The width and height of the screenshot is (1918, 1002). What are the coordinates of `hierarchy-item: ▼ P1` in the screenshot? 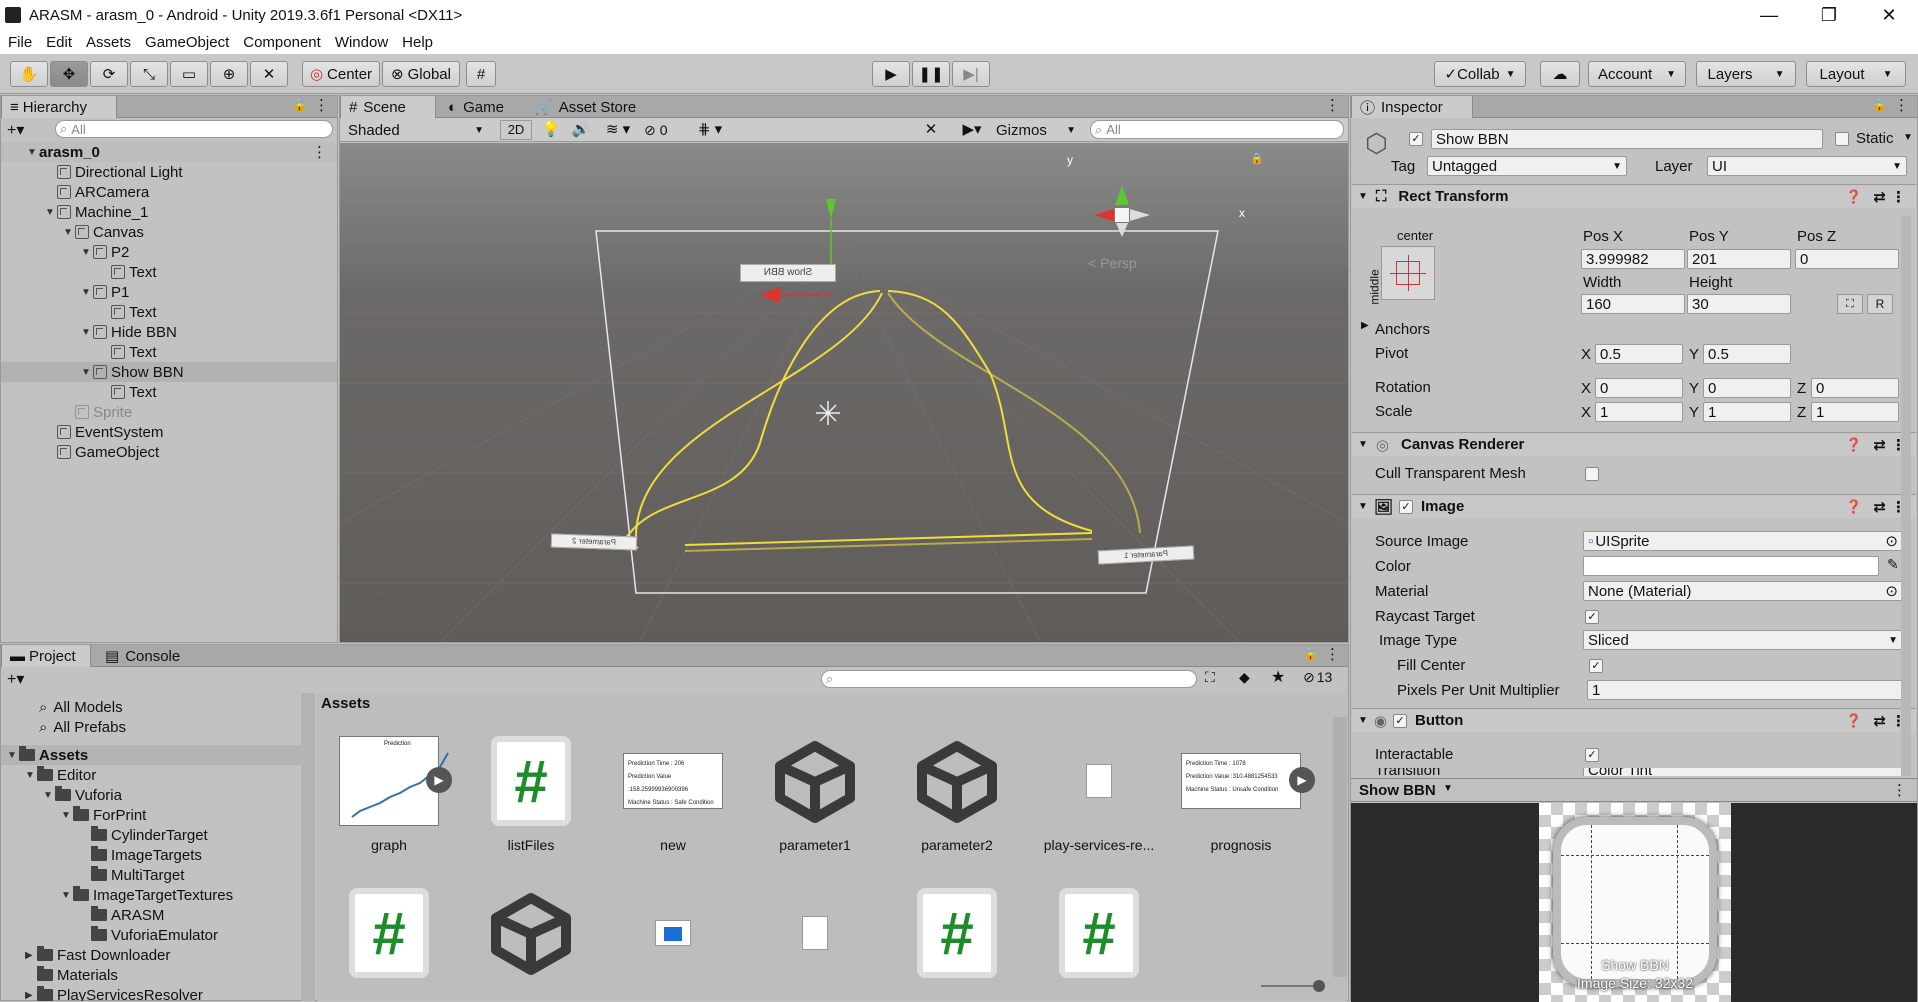 It's located at (169, 292).